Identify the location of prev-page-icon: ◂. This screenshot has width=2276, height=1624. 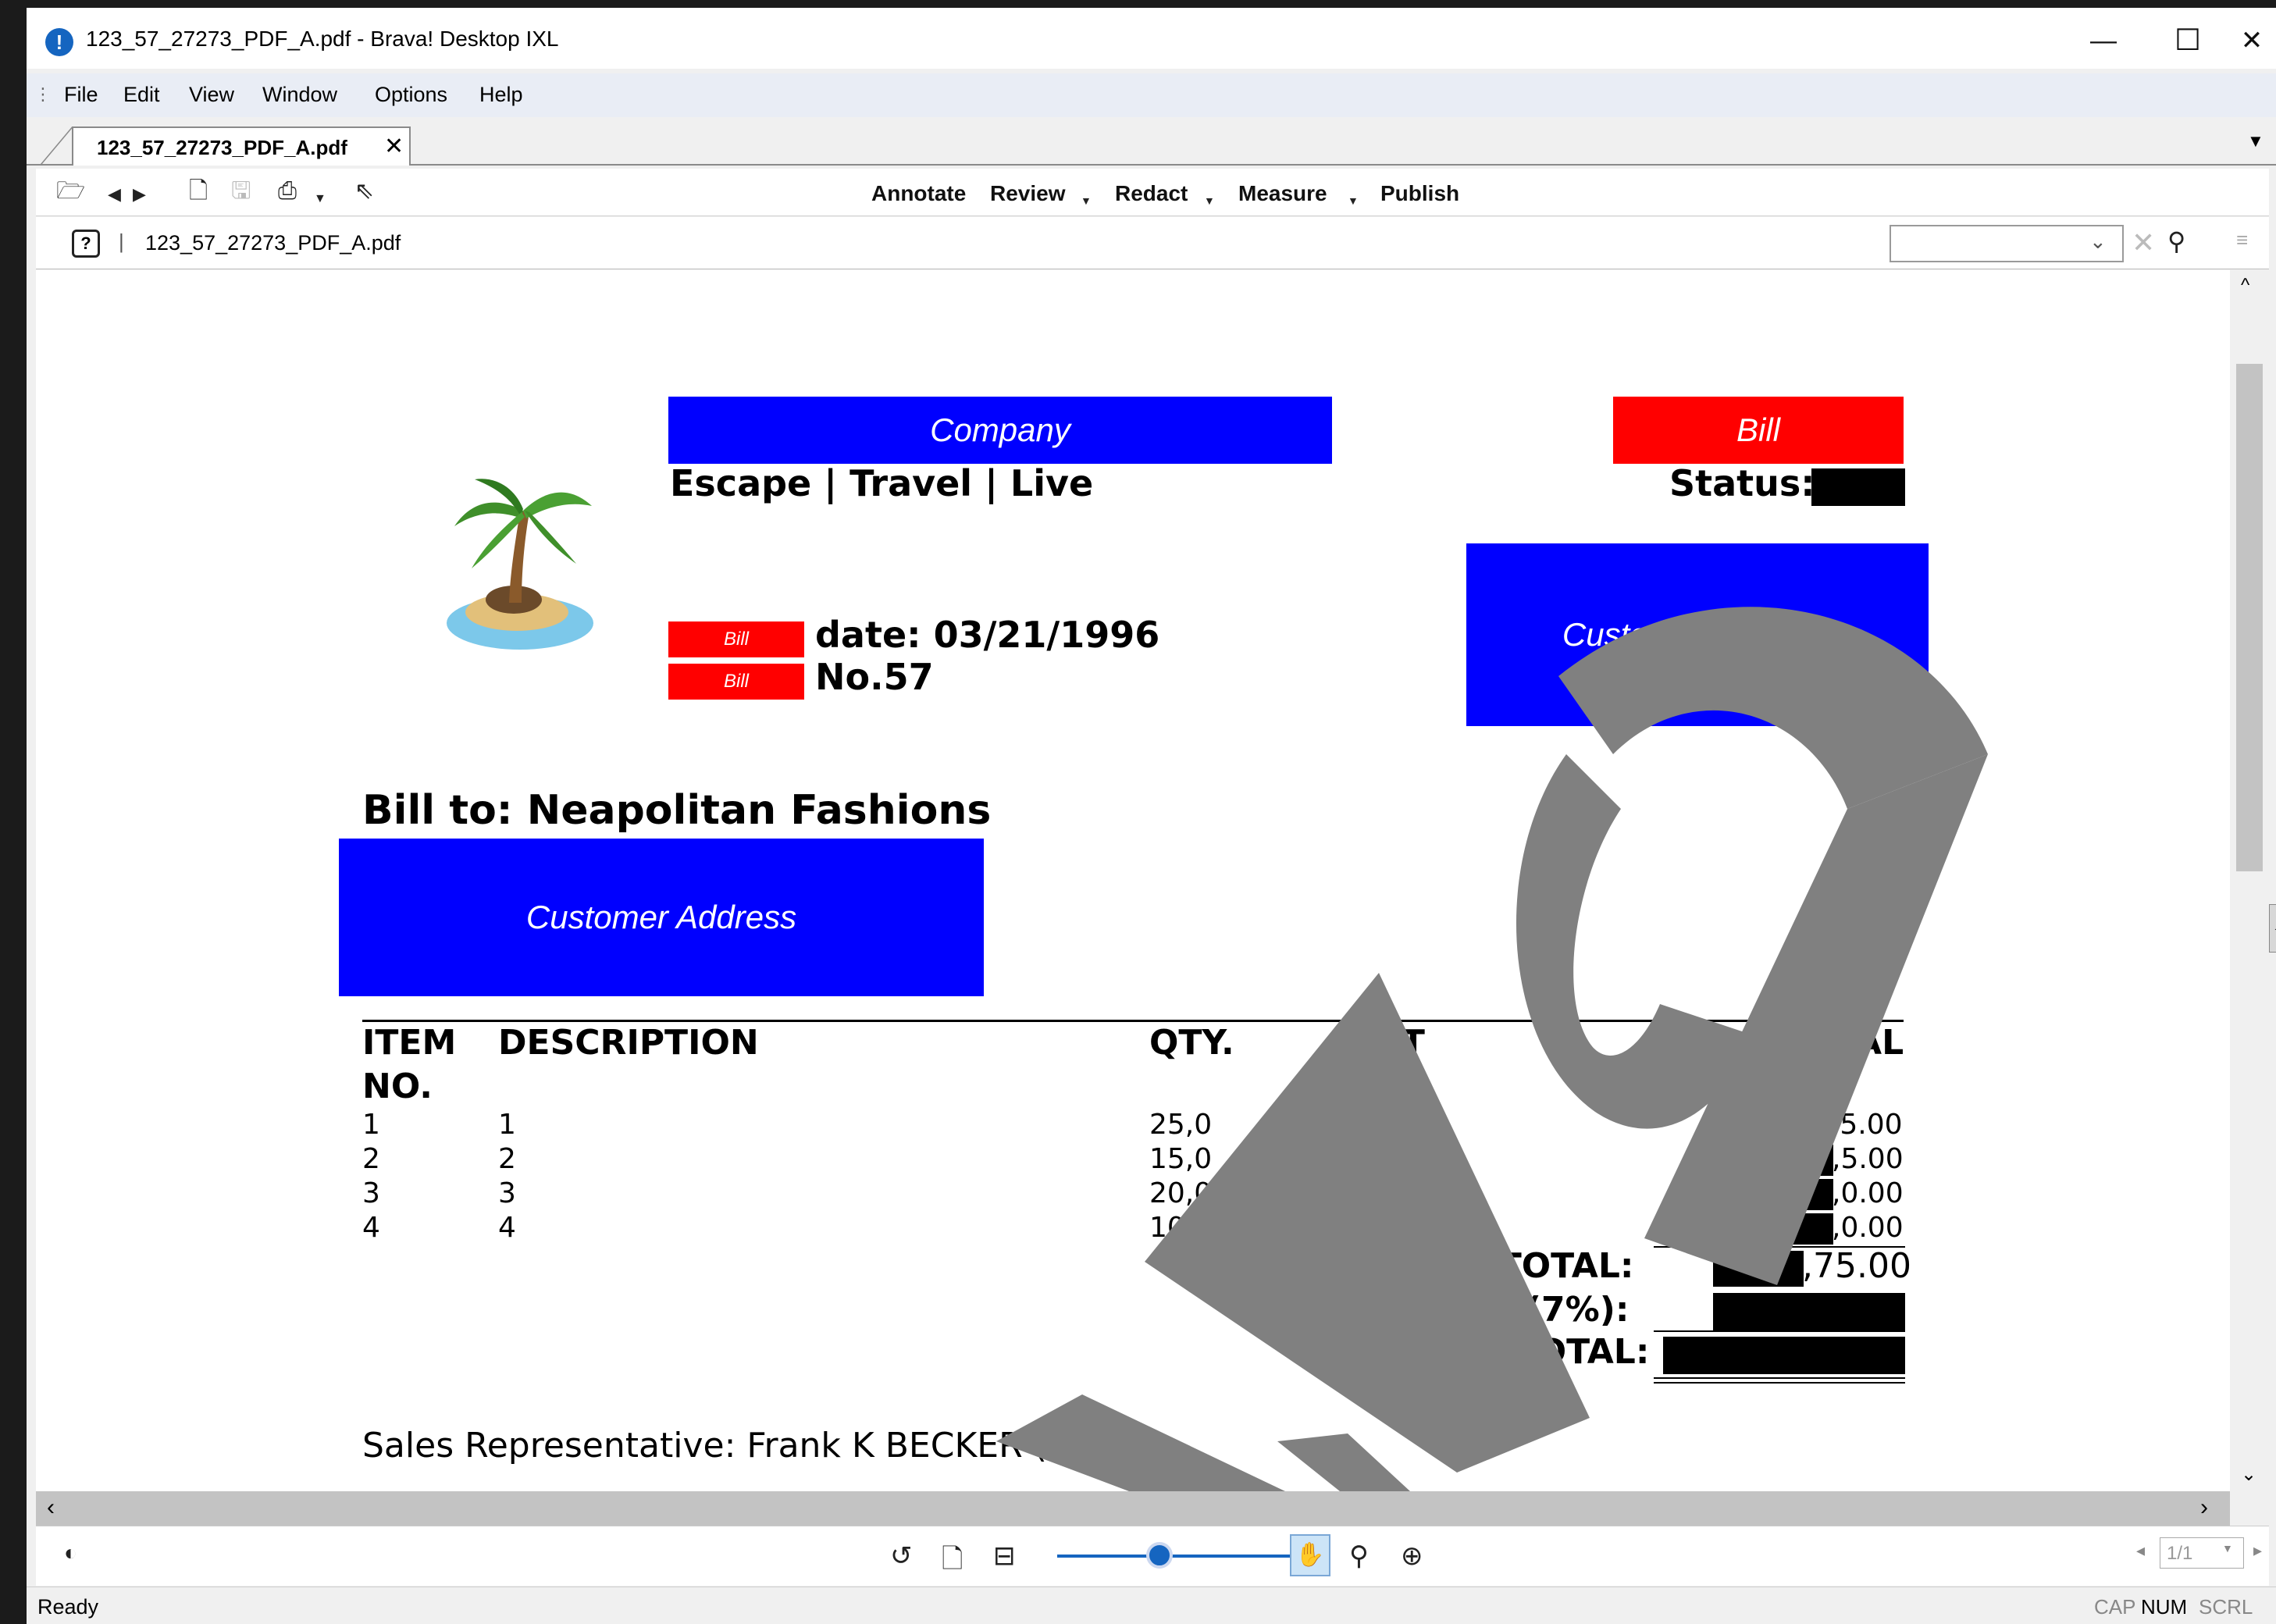
(2140, 1550).